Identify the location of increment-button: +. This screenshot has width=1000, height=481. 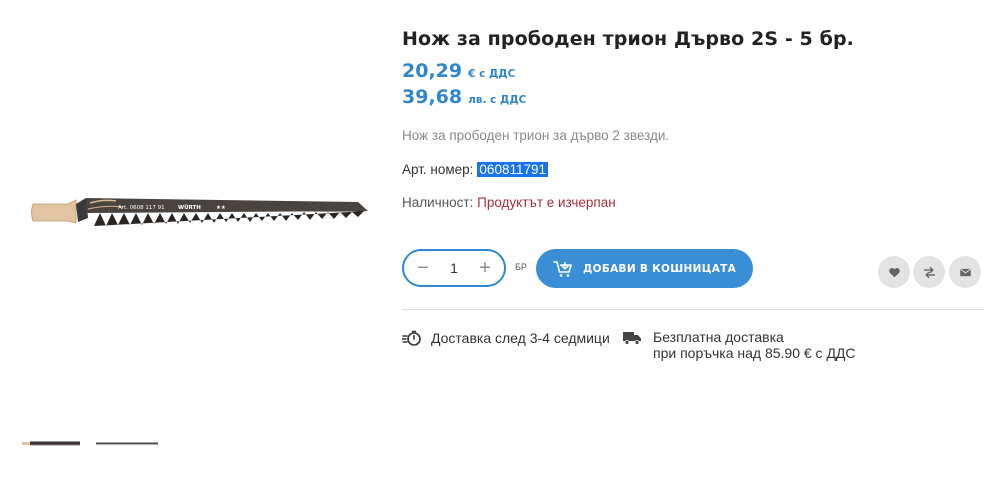
(485, 268).